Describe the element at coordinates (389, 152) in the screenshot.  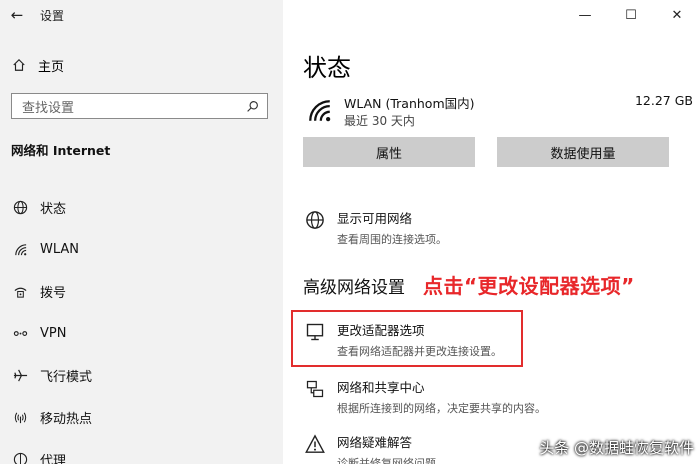
I see `properties-button: 属性` at that location.